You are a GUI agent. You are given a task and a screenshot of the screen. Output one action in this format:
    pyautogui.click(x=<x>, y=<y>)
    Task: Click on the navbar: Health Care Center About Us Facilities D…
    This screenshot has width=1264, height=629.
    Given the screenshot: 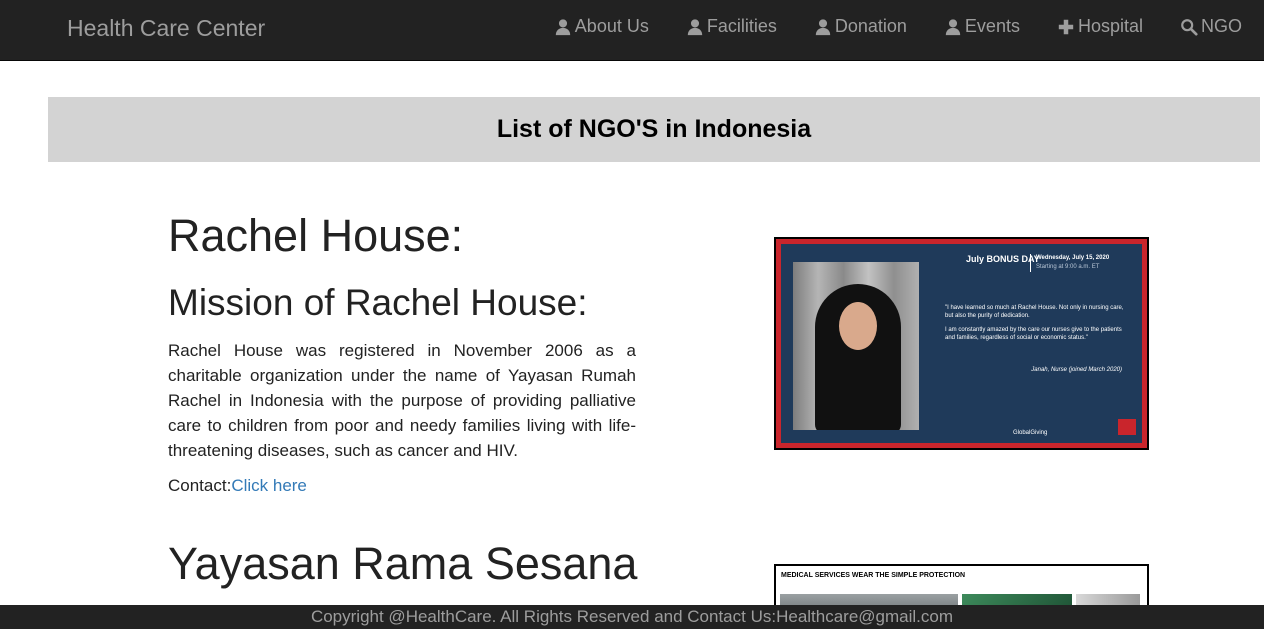 What is the action you would take?
    pyautogui.click(x=632, y=30)
    